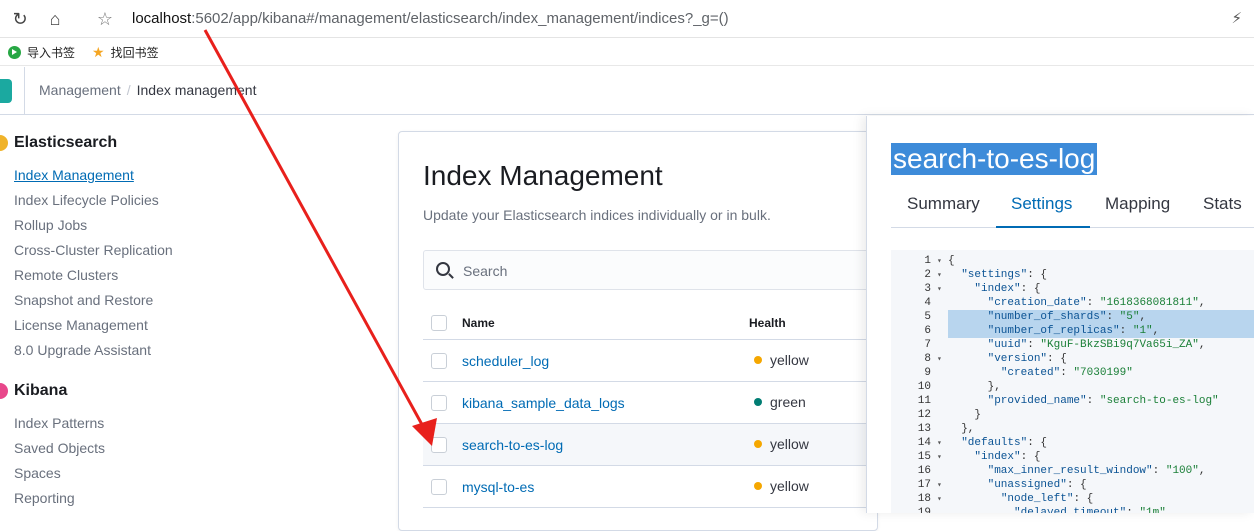  Describe the element at coordinates (66, 275) in the screenshot. I see `sidebar-item-remote-clusters: Remote Clusters` at that location.